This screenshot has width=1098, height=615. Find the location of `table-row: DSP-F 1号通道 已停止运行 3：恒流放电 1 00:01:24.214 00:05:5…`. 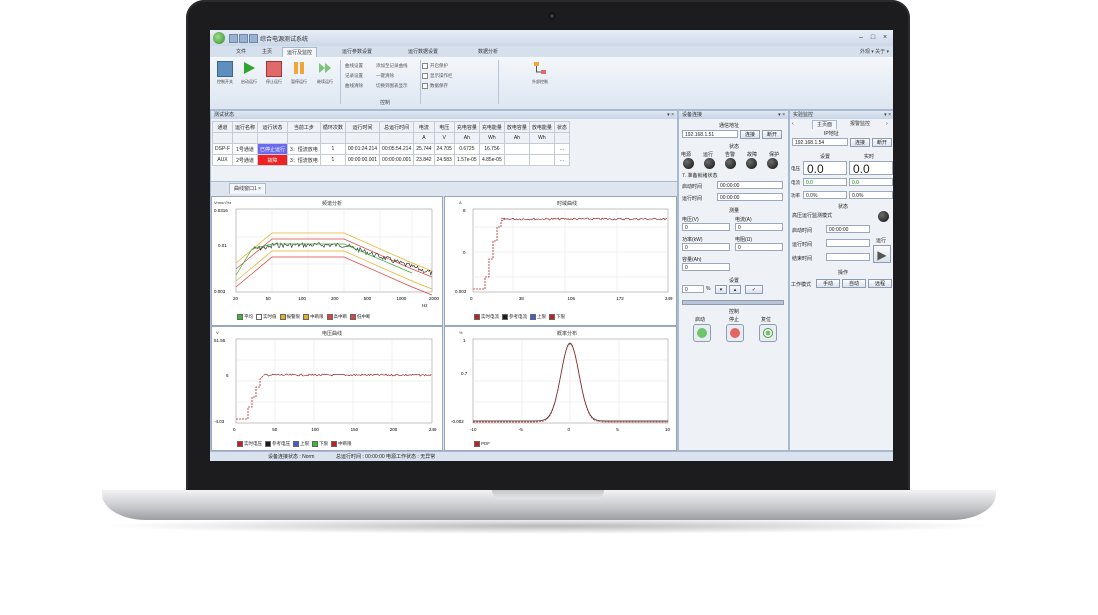

table-row: DSP-F 1号通道 已停止运行 3：恒流放电 1 00:01:24.214 00:05:5… is located at coordinates (391, 149).